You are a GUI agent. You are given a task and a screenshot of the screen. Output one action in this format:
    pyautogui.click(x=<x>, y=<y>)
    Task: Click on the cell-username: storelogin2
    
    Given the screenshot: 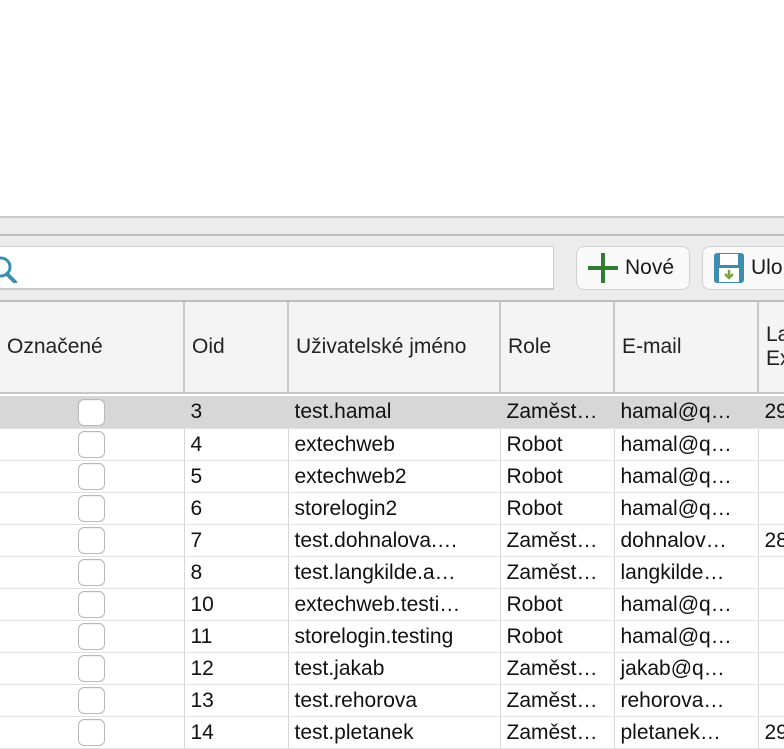 What is the action you would take?
    pyautogui.click(x=394, y=508)
    